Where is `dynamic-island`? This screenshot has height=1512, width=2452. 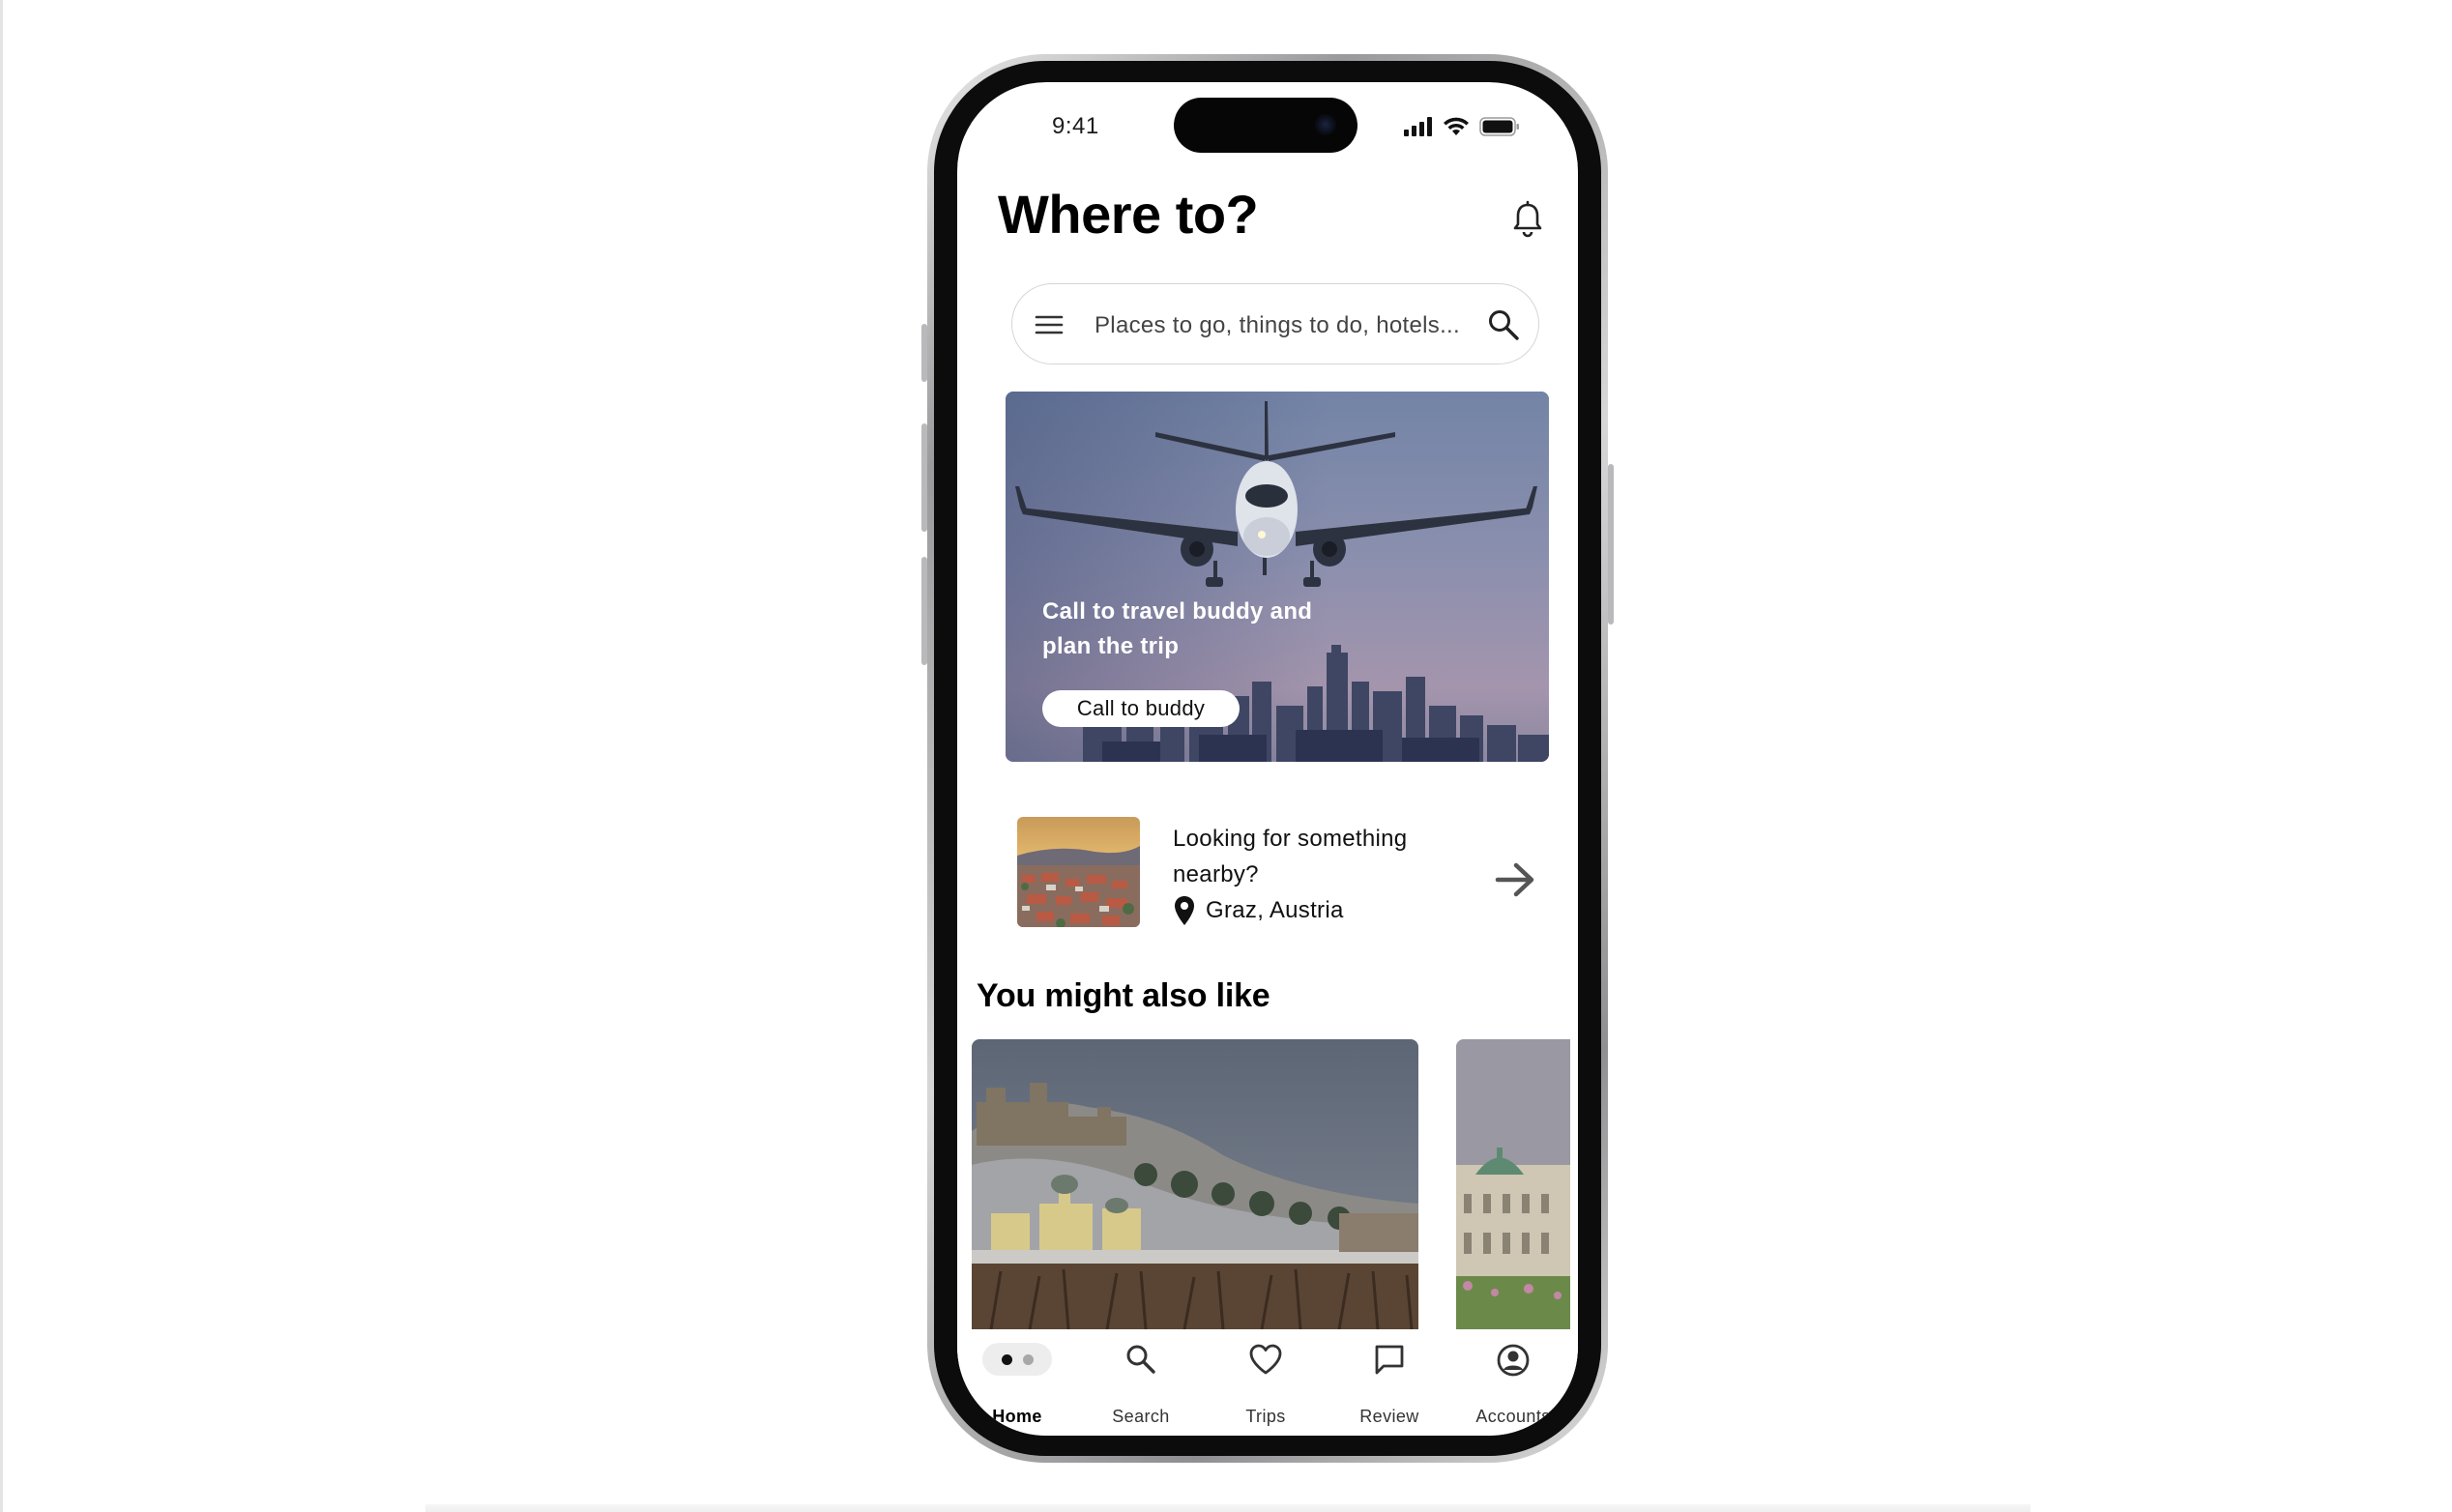
dynamic-island is located at coordinates (1265, 125).